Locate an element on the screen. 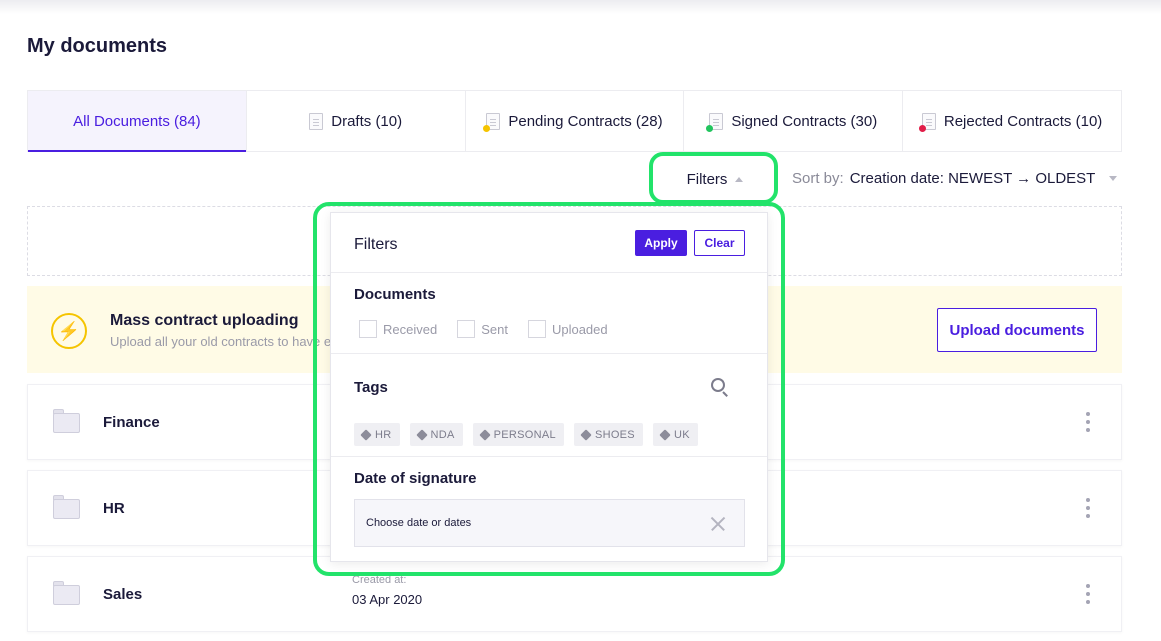 Image resolution: width=1161 pixels, height=641 pixels. upload-documents-button: Upload documents is located at coordinates (1017, 330).